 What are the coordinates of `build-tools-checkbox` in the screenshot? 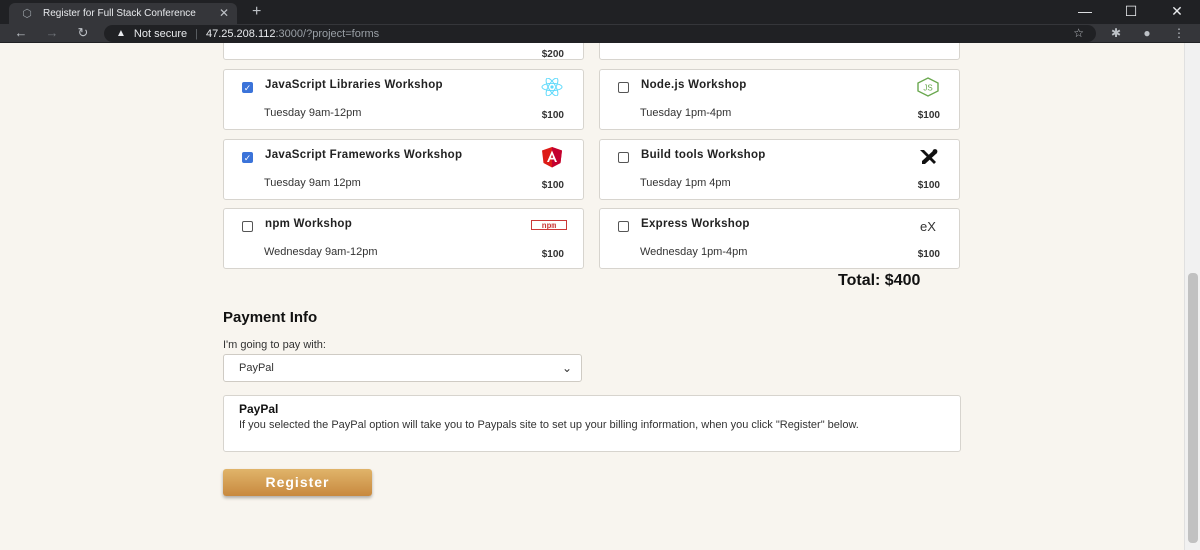 It's located at (623, 157).